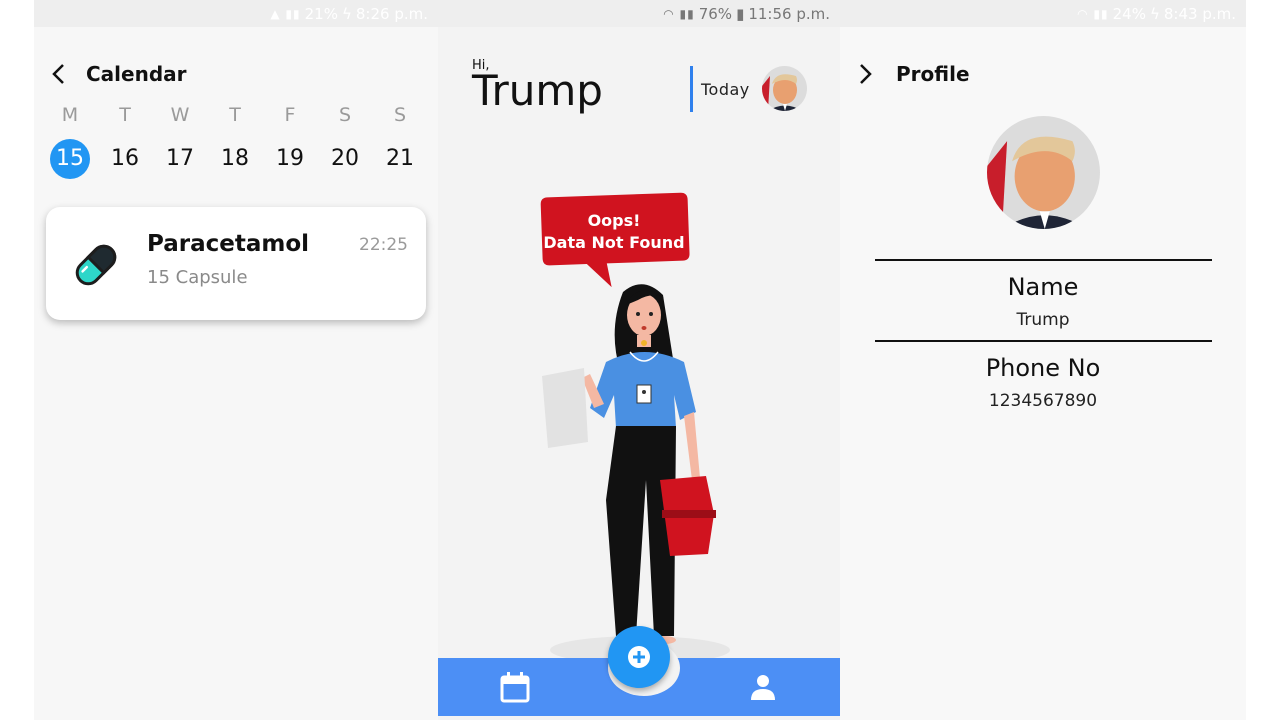 The width and height of the screenshot is (1280, 720). What do you see at coordinates (125, 159) in the screenshot?
I see `date-cell: 16` at bounding box center [125, 159].